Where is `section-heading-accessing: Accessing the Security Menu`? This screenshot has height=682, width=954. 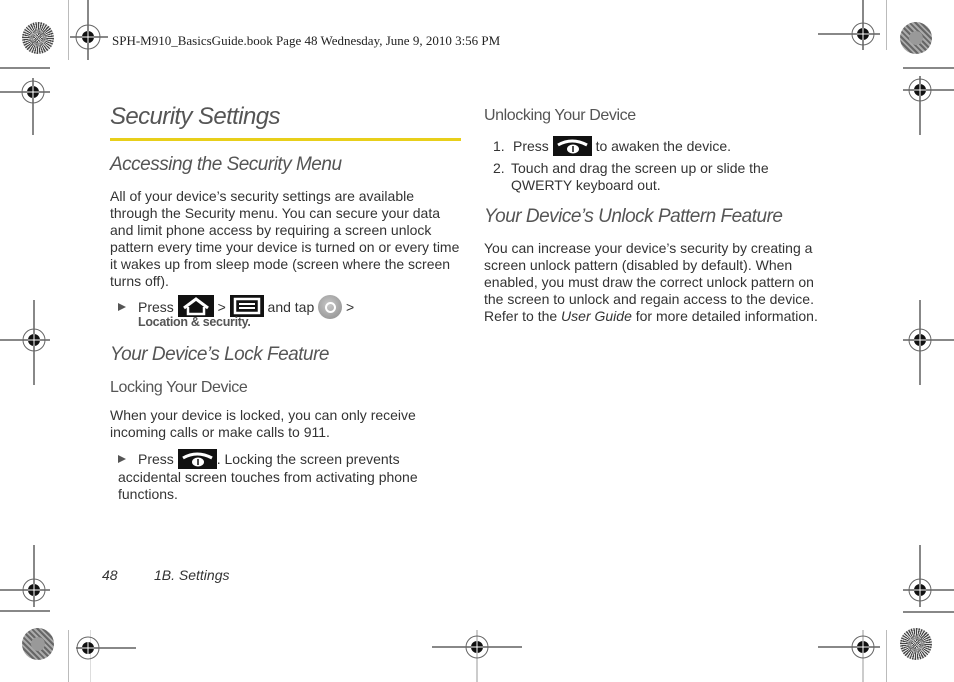
section-heading-accessing: Accessing the Security Menu is located at coordinates (226, 164).